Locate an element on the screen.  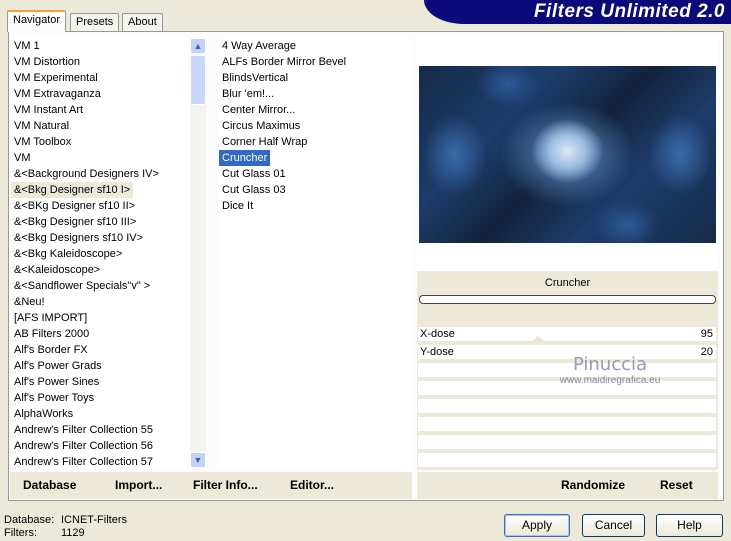
param-value: 95 is located at coordinates (706, 334).